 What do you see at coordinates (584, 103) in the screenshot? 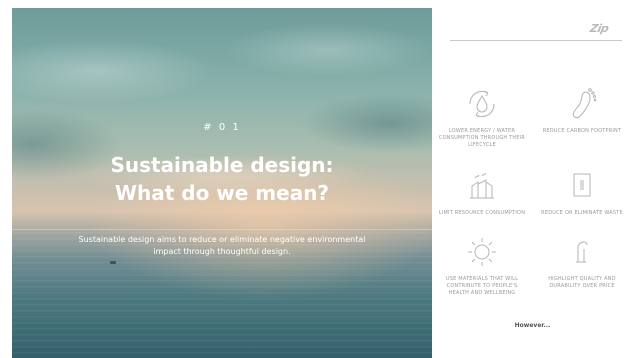
I see `footprint-icon` at bounding box center [584, 103].